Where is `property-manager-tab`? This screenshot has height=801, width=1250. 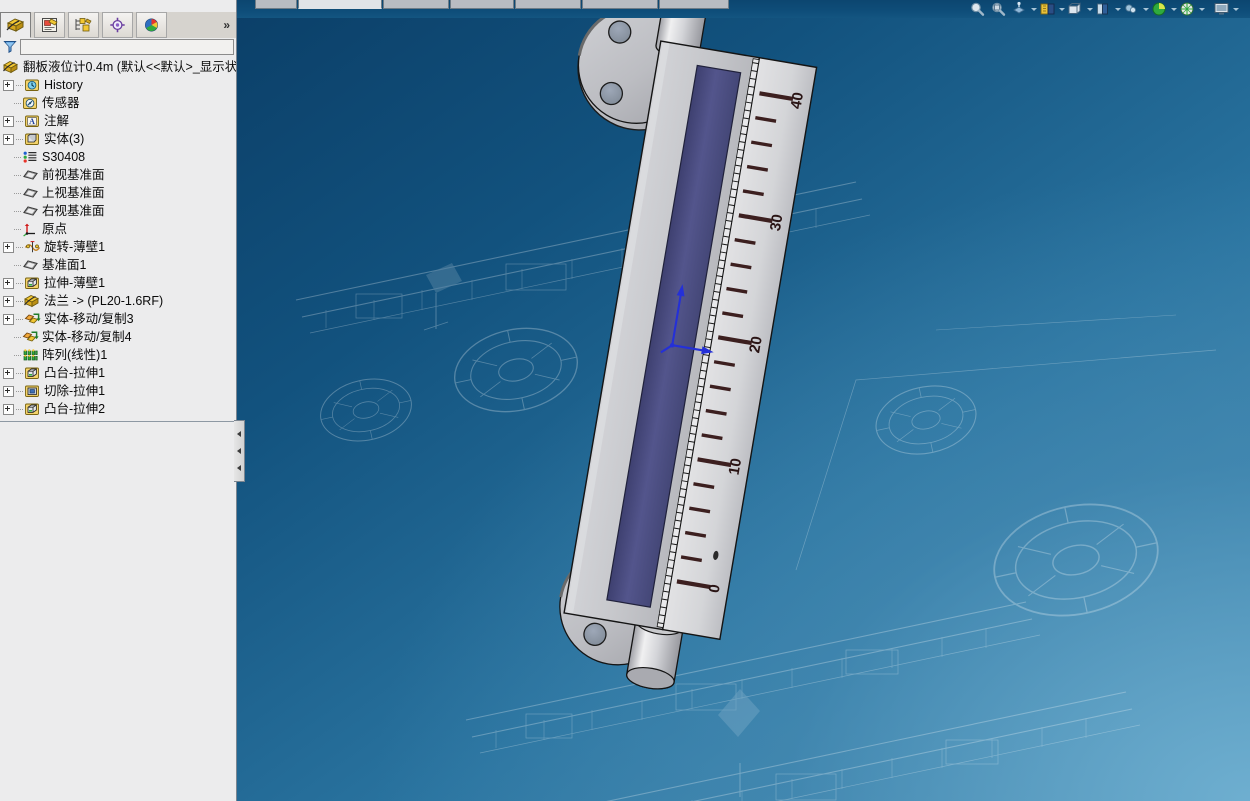 property-manager-tab is located at coordinates (49, 25).